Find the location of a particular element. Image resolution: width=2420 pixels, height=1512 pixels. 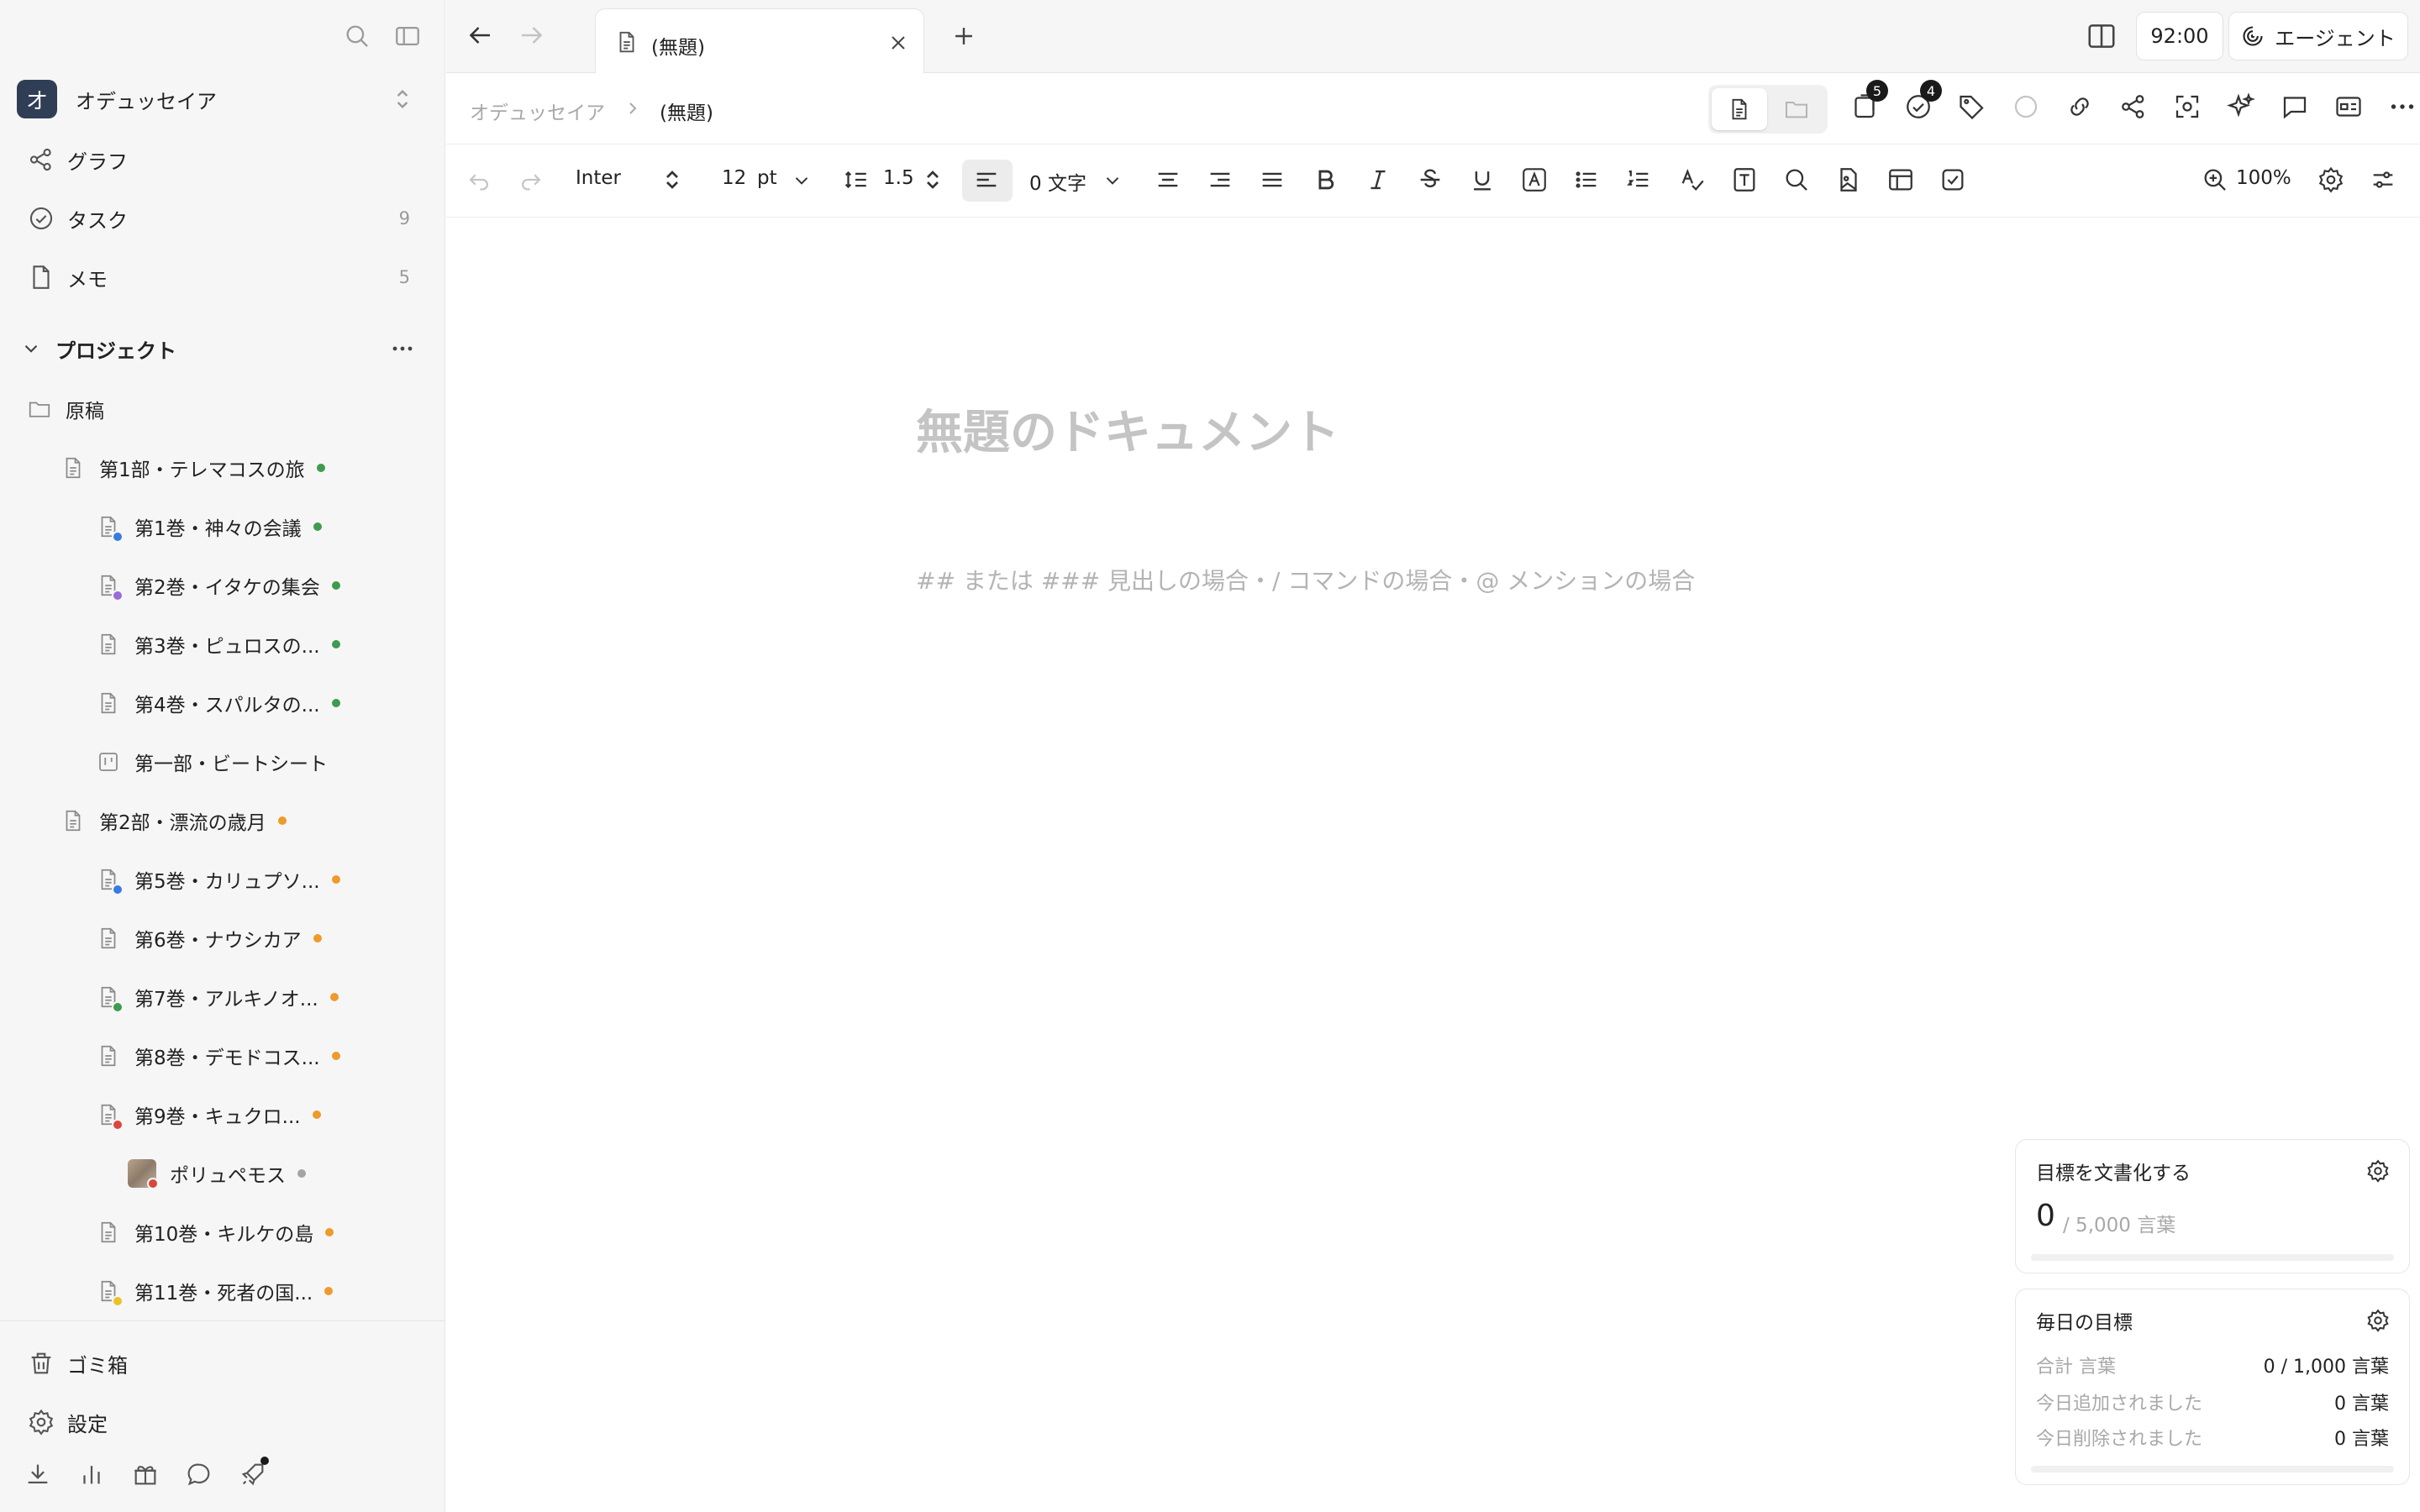

zoom-icon is located at coordinates (2215, 180).